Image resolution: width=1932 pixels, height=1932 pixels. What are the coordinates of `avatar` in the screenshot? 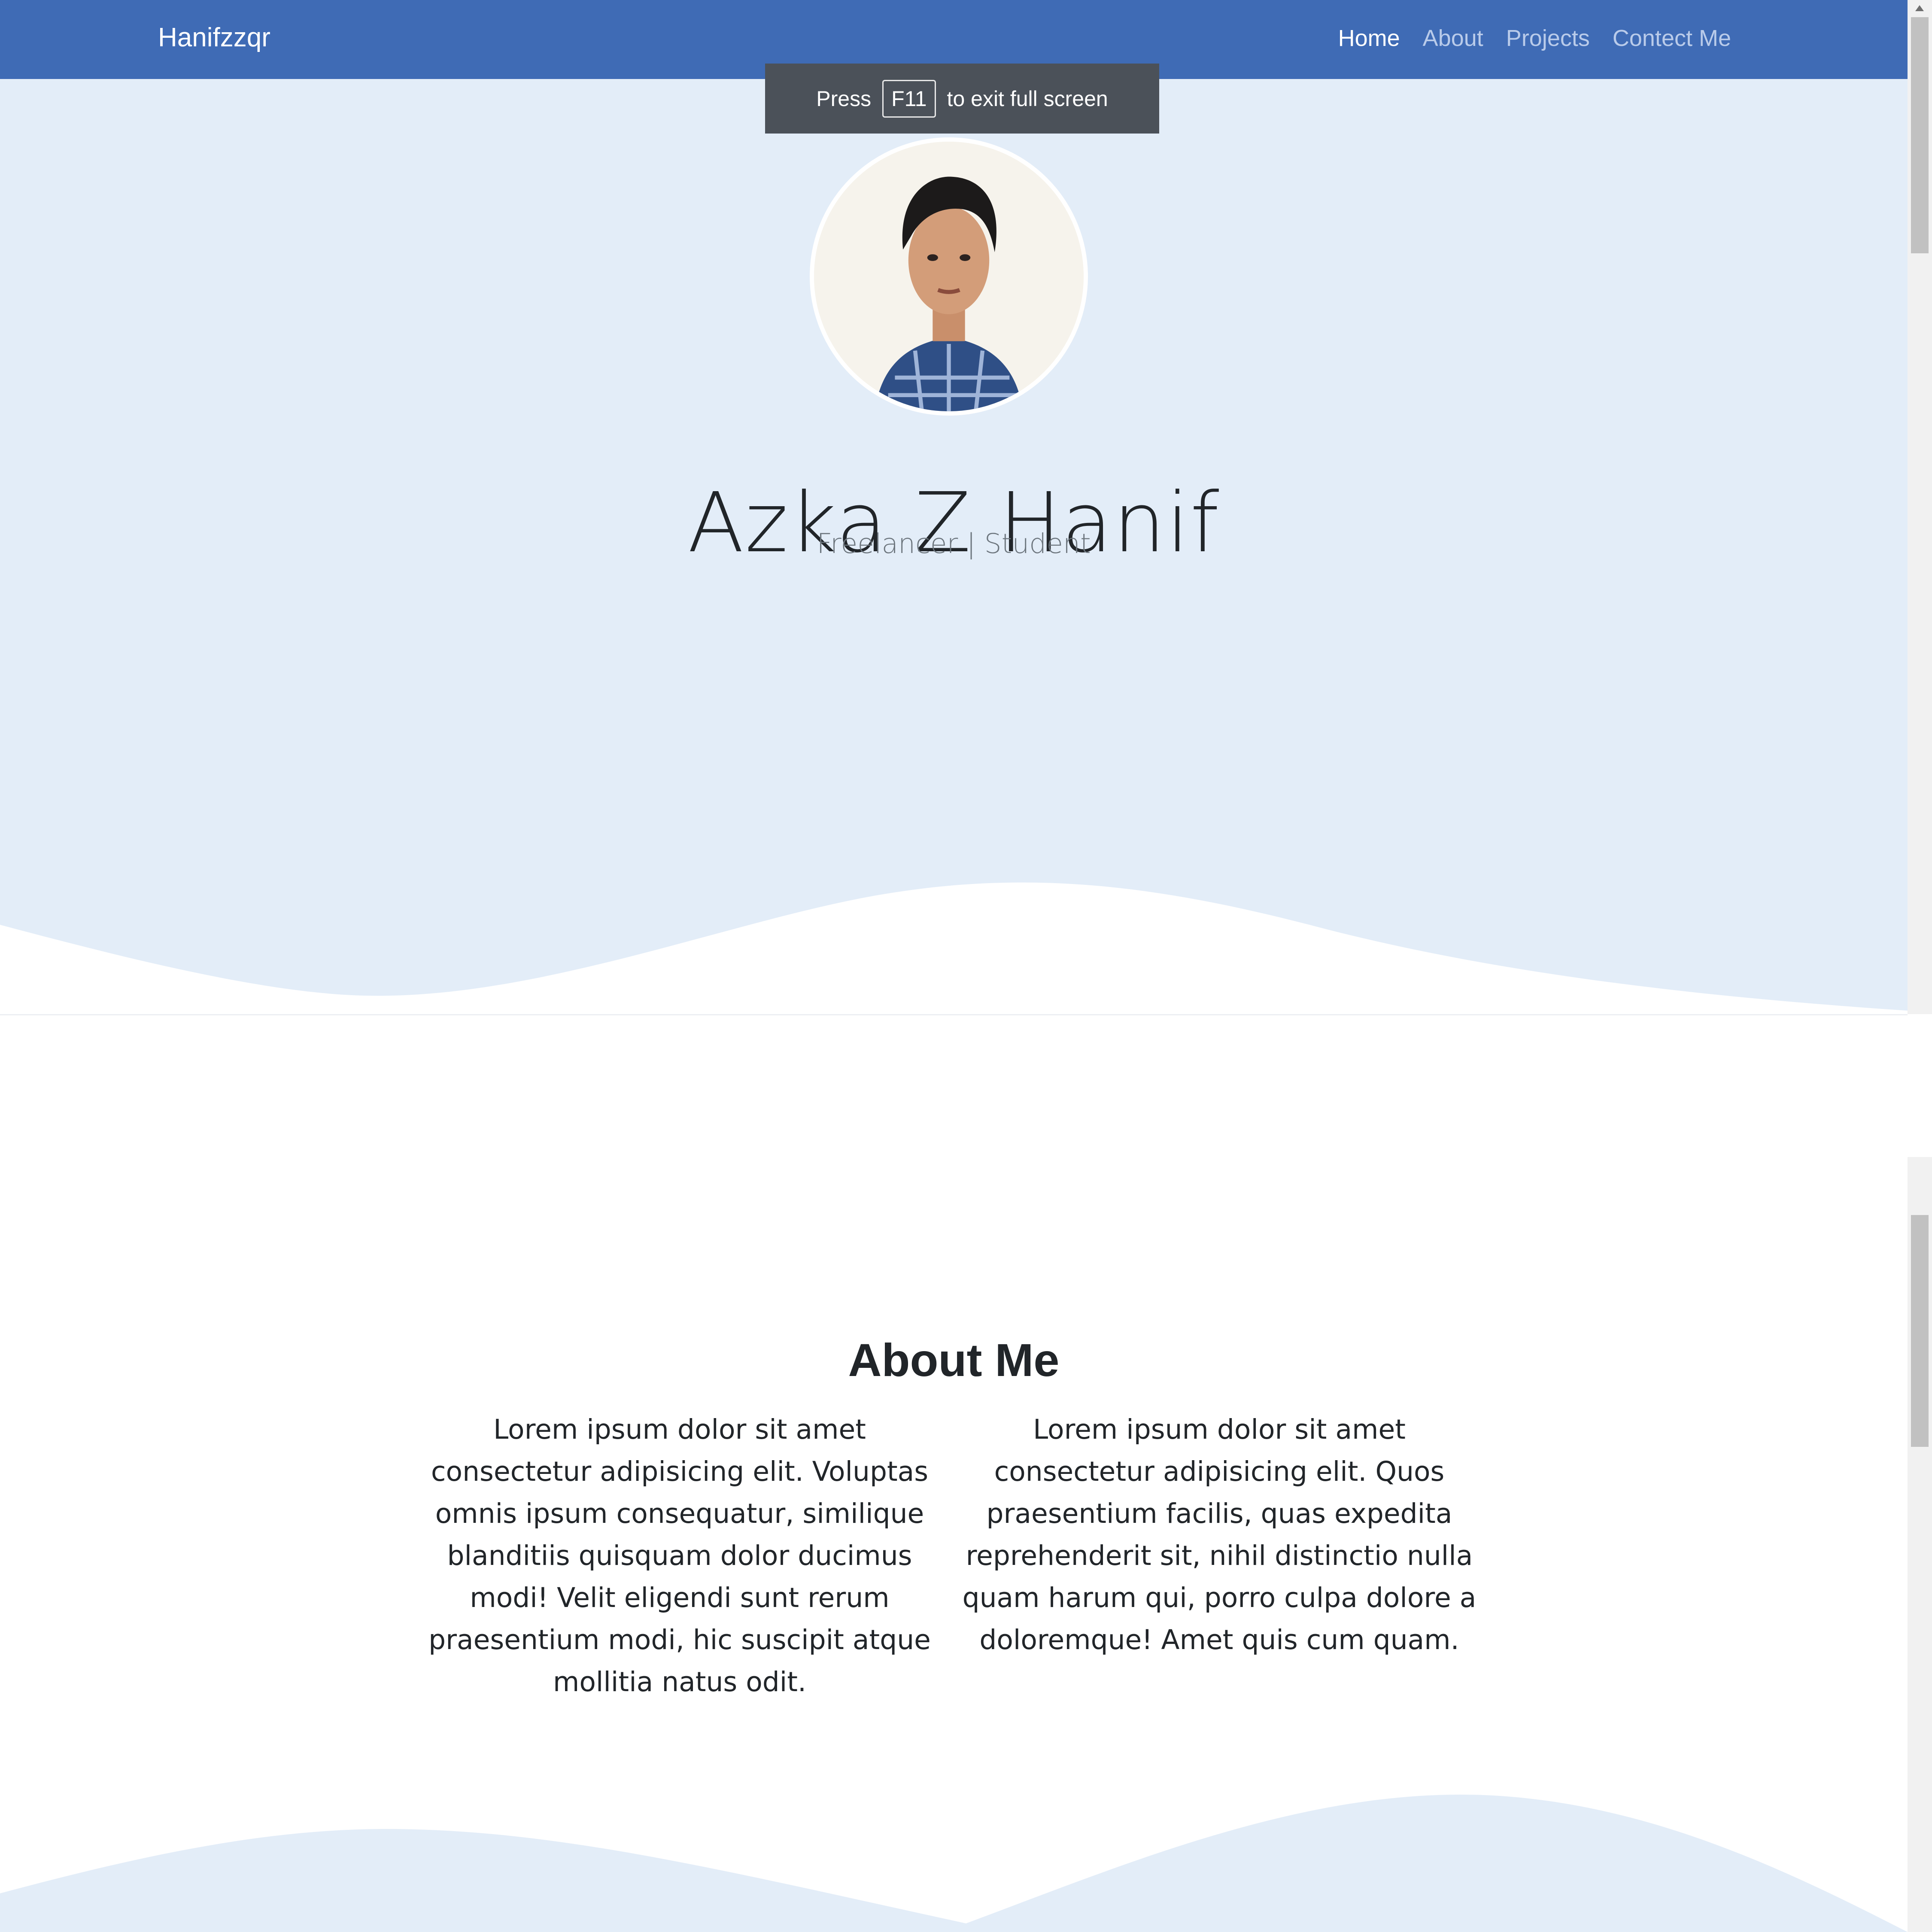 It's located at (949, 276).